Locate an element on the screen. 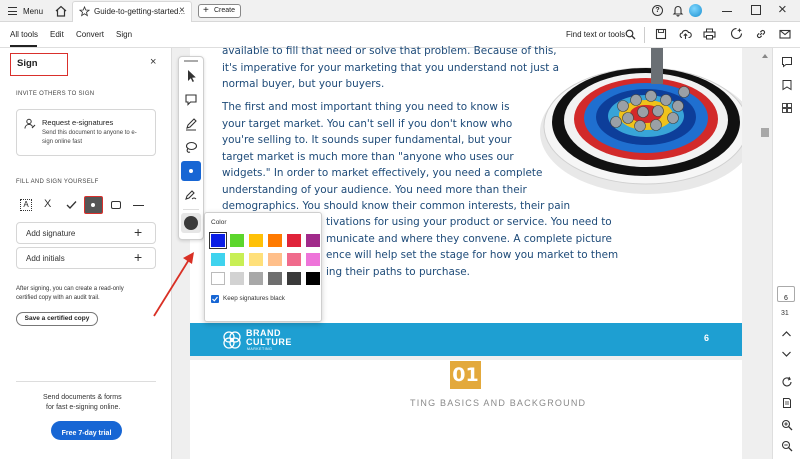 Image resolution: width=800 pixels, height=459 pixels. request-esignatures-desc-1: Send this document to anyone to e- is located at coordinates (89, 133).